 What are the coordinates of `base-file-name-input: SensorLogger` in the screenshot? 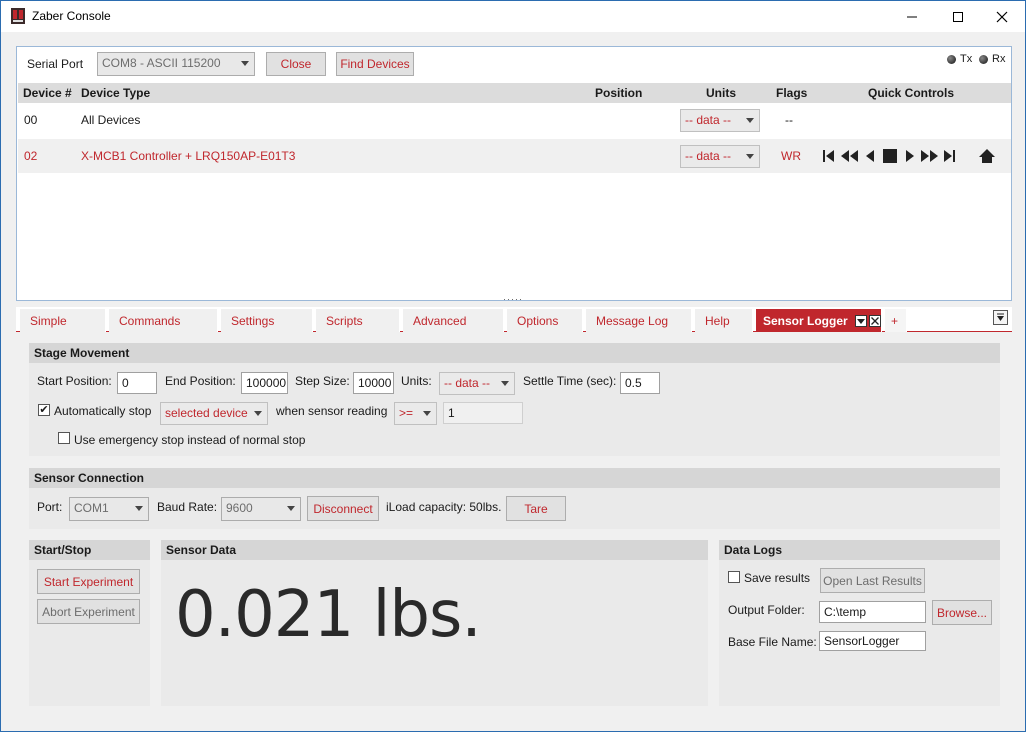 It's located at (872, 641).